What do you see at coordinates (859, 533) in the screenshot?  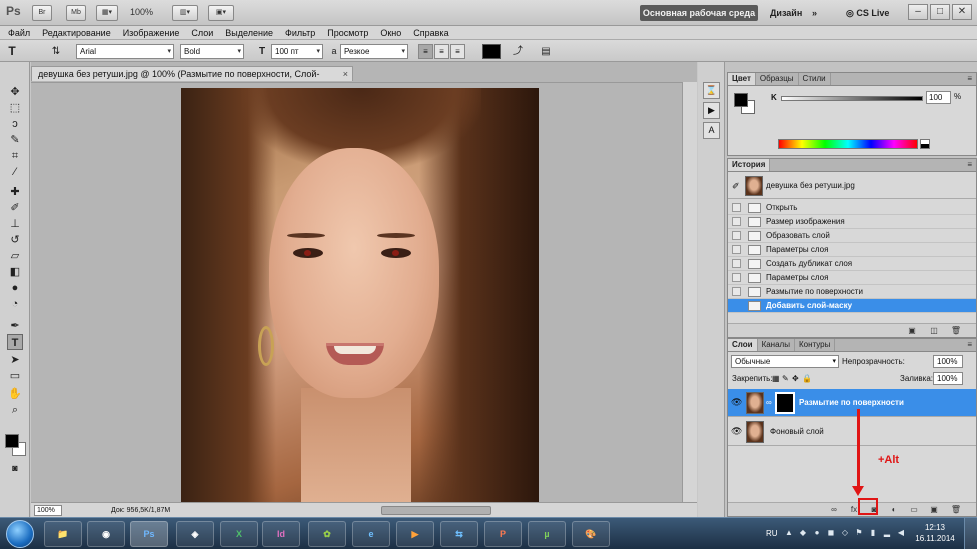 I see `tray-flag-icon: ⚑` at bounding box center [859, 533].